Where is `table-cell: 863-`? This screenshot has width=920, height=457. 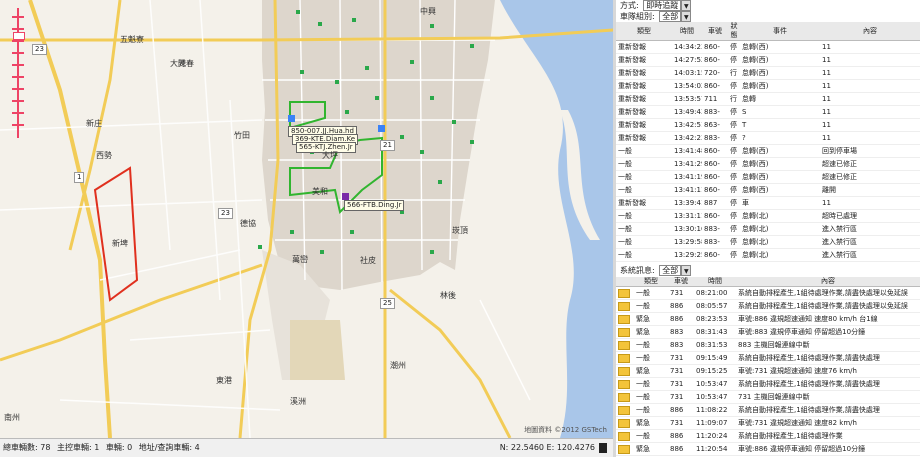 table-cell: 863- is located at coordinates (715, 125).